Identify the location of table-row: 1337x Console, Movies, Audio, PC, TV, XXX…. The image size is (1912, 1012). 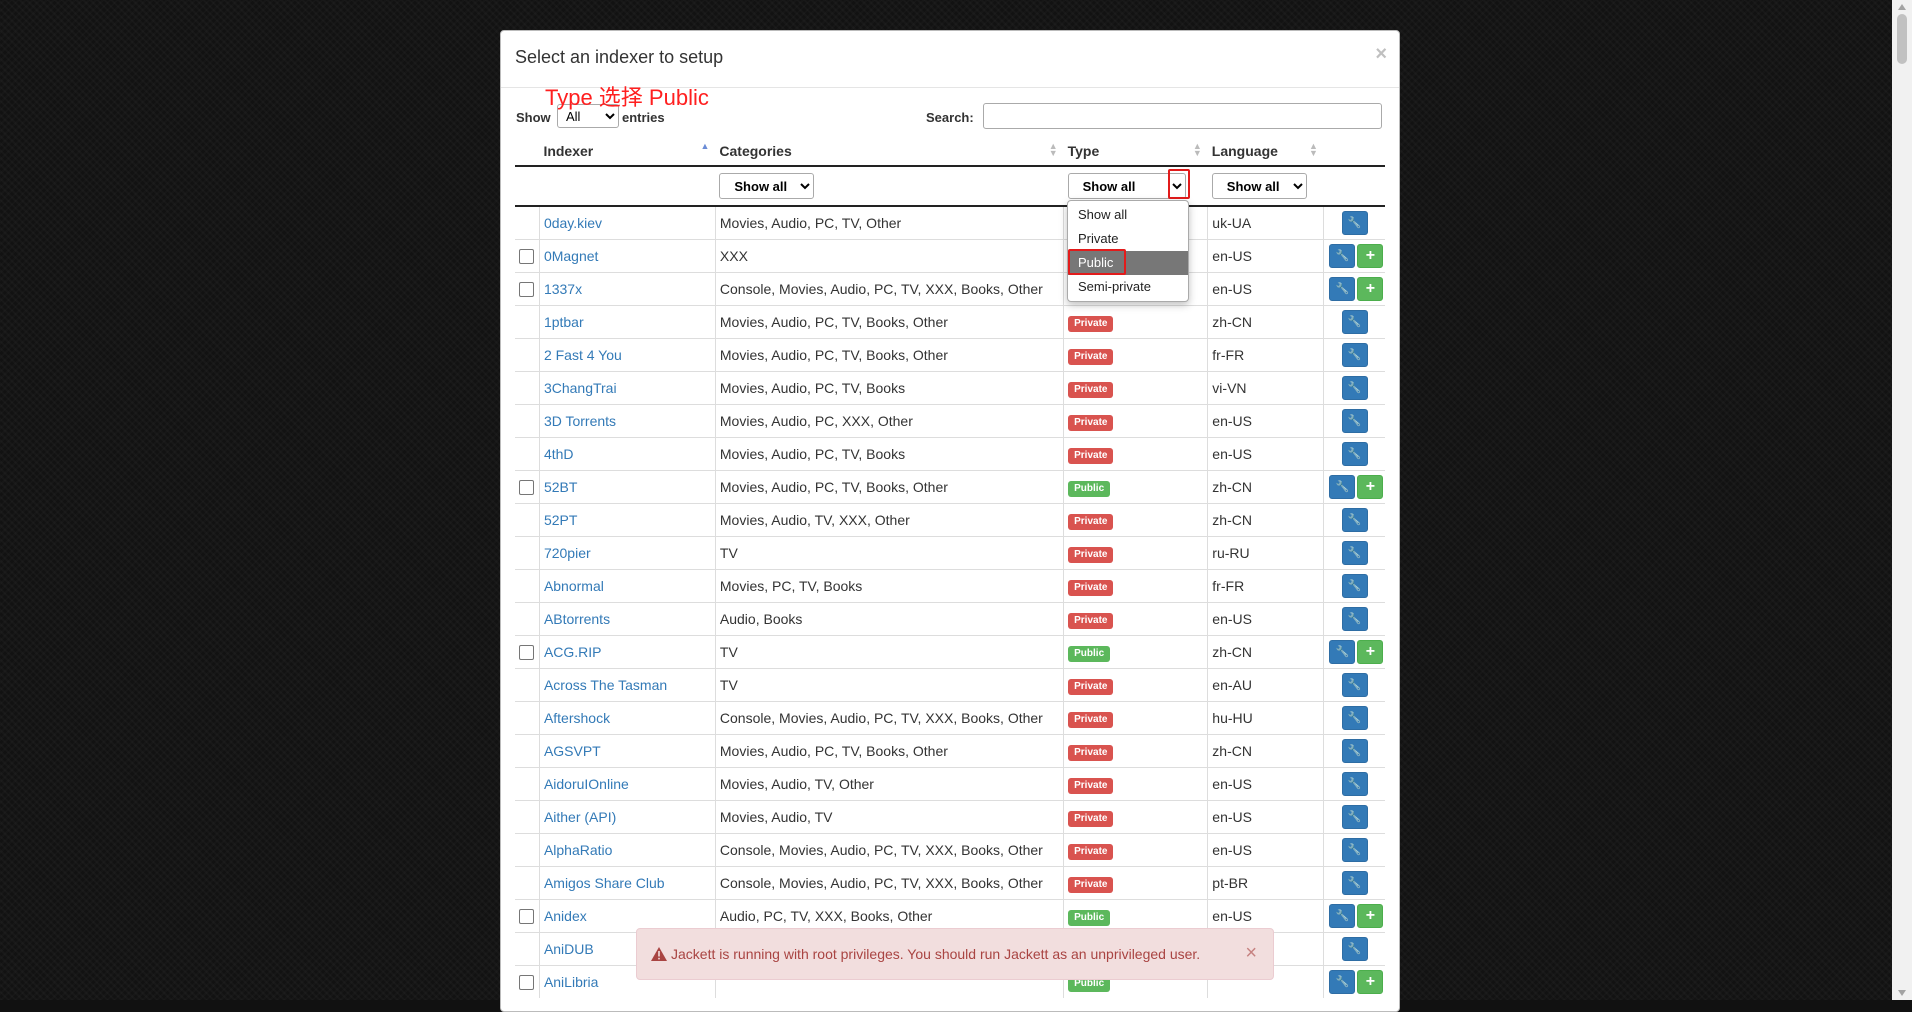
(950, 289).